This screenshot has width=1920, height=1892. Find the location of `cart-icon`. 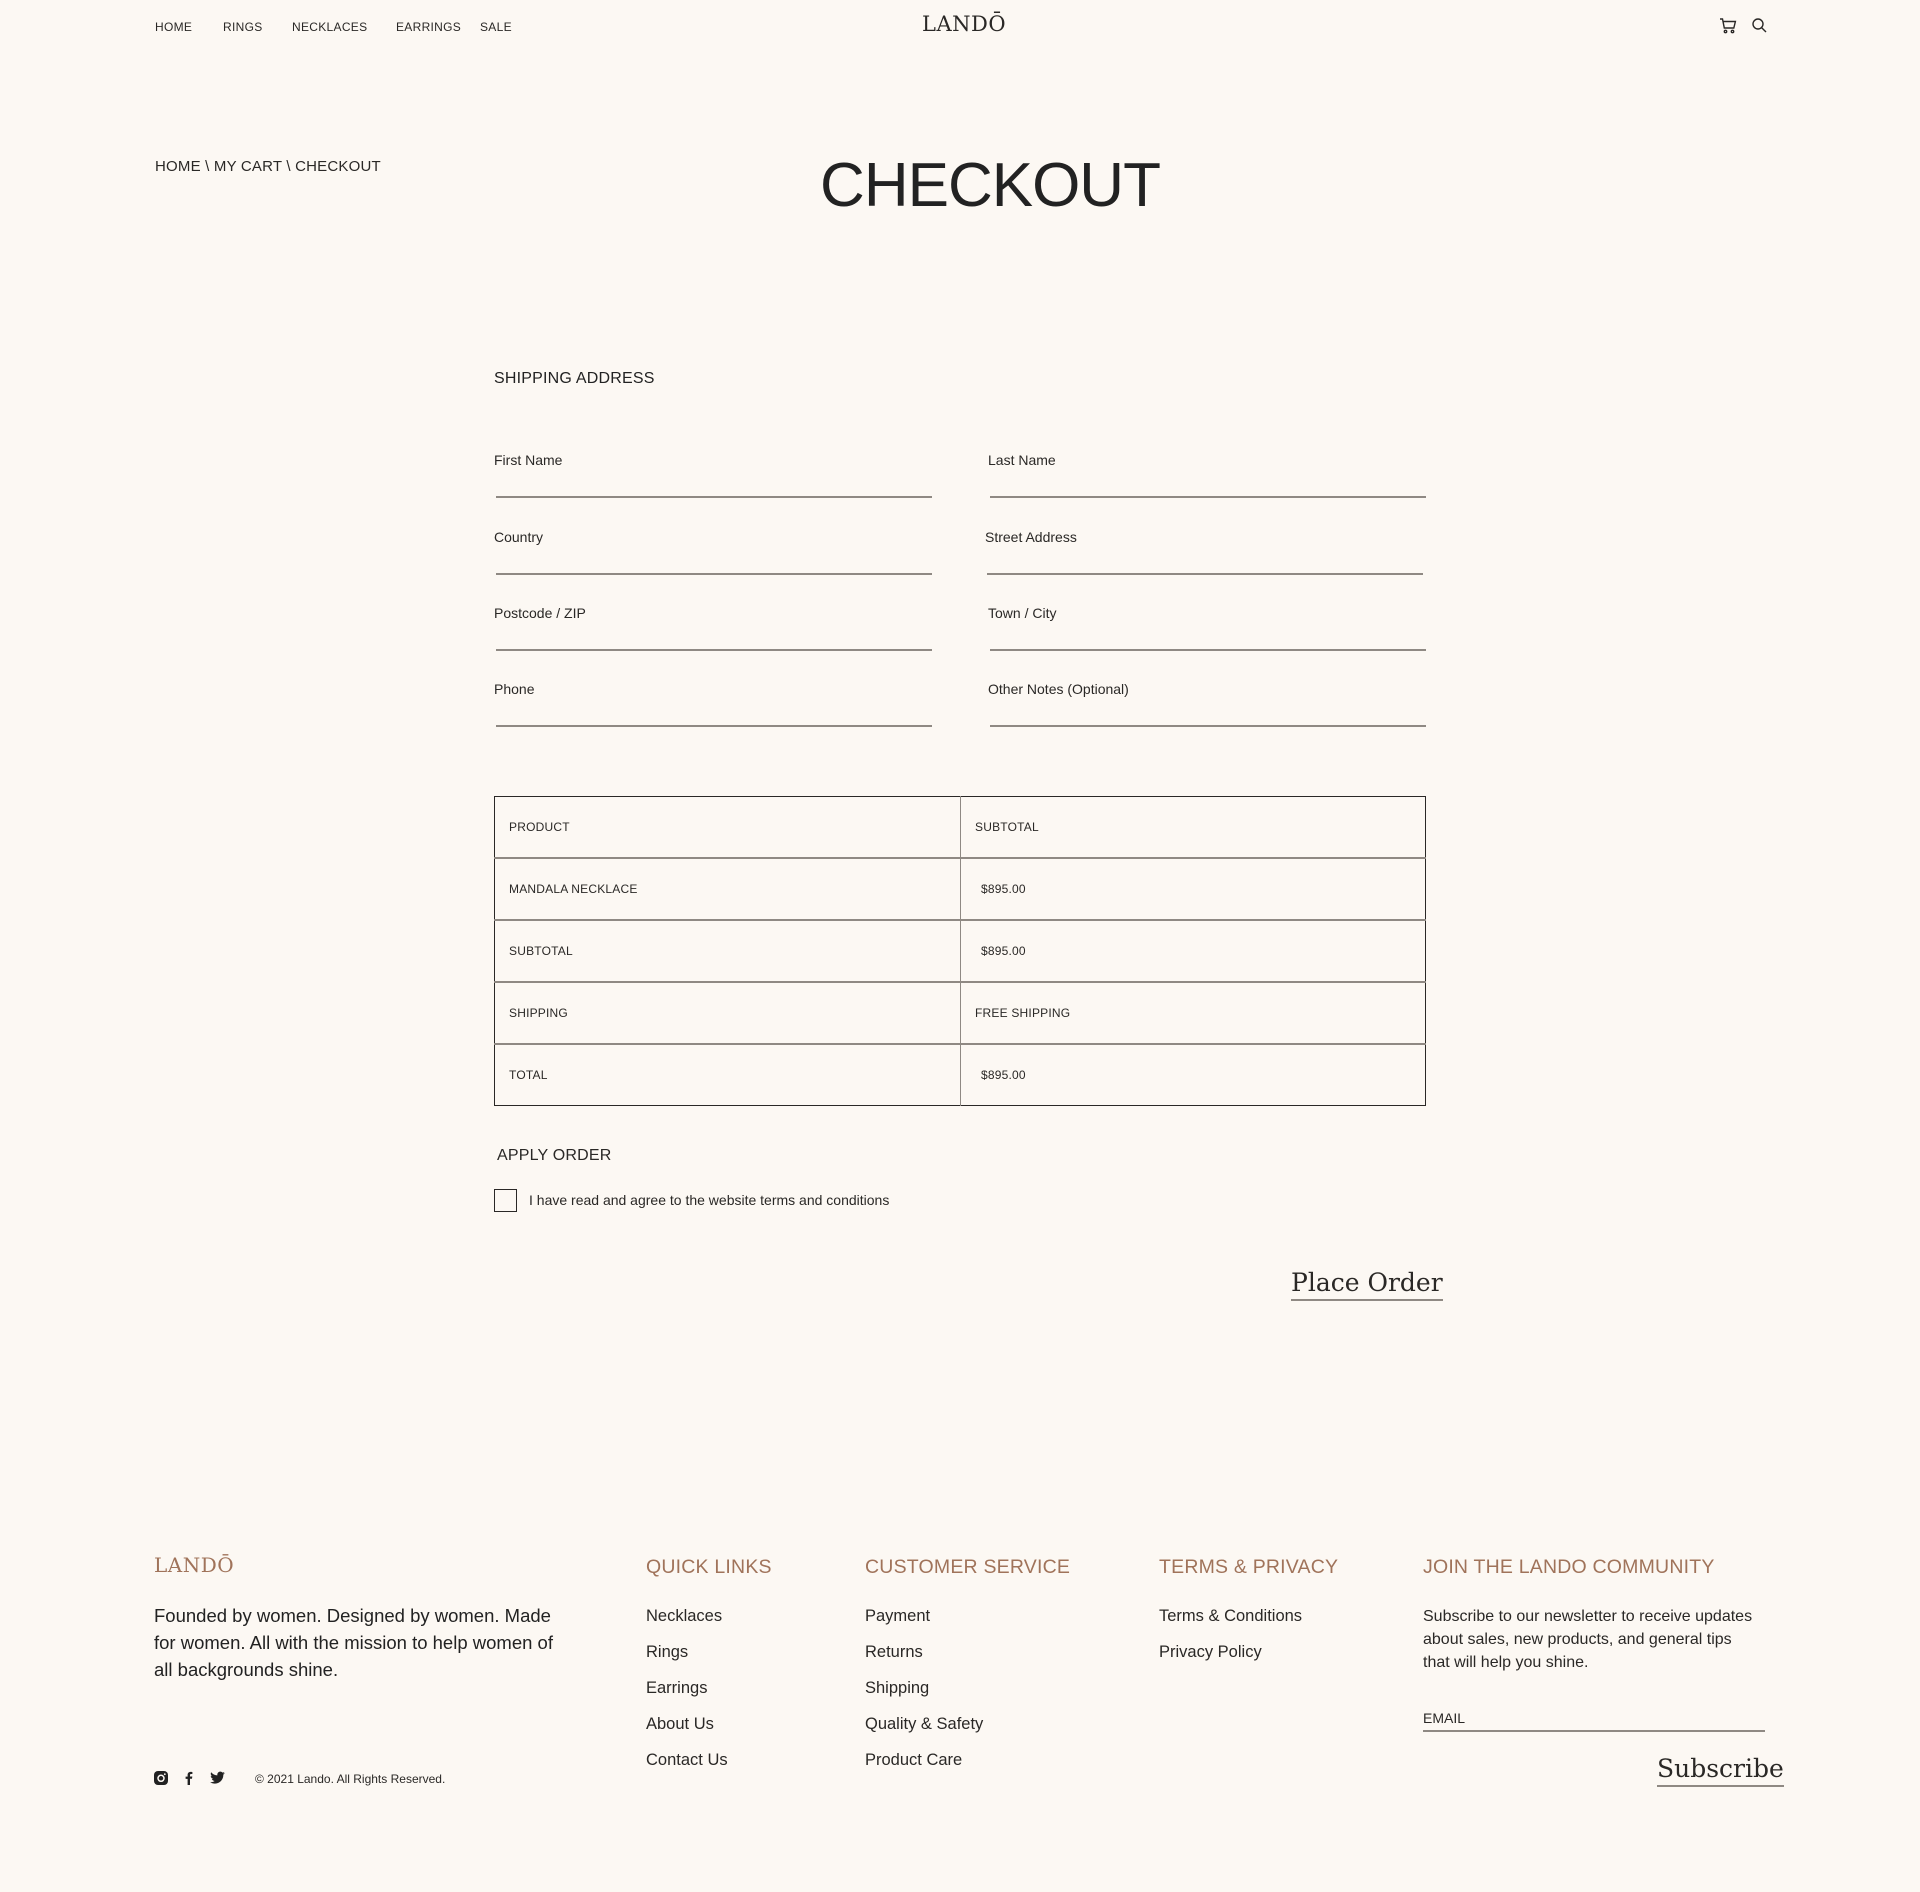

cart-icon is located at coordinates (1728, 26).